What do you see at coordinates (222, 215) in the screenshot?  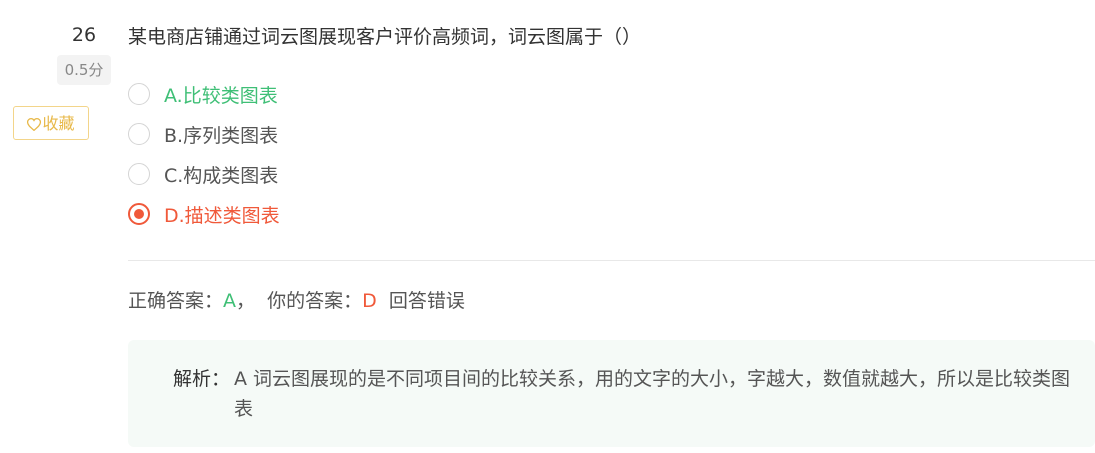 I see `option-d-label: D.描述类图表` at bounding box center [222, 215].